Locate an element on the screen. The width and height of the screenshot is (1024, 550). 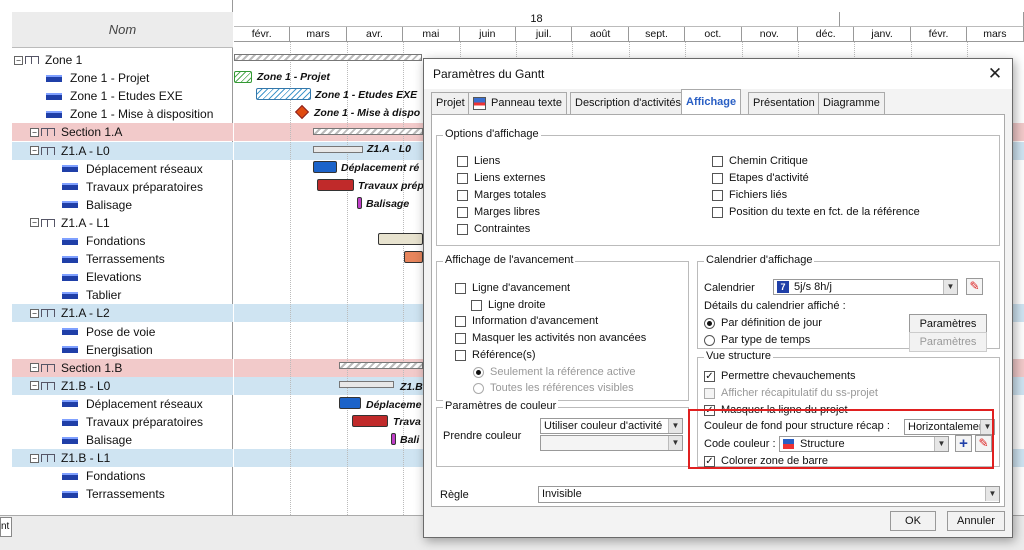
regle-select: Invisible ▼ is located at coordinates (769, 494).